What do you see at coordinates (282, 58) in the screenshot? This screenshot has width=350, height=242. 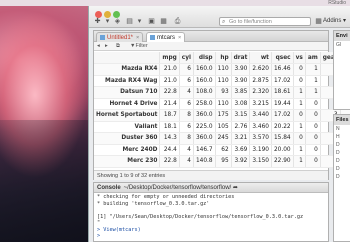 I see `column-header: qsec` at bounding box center [282, 58].